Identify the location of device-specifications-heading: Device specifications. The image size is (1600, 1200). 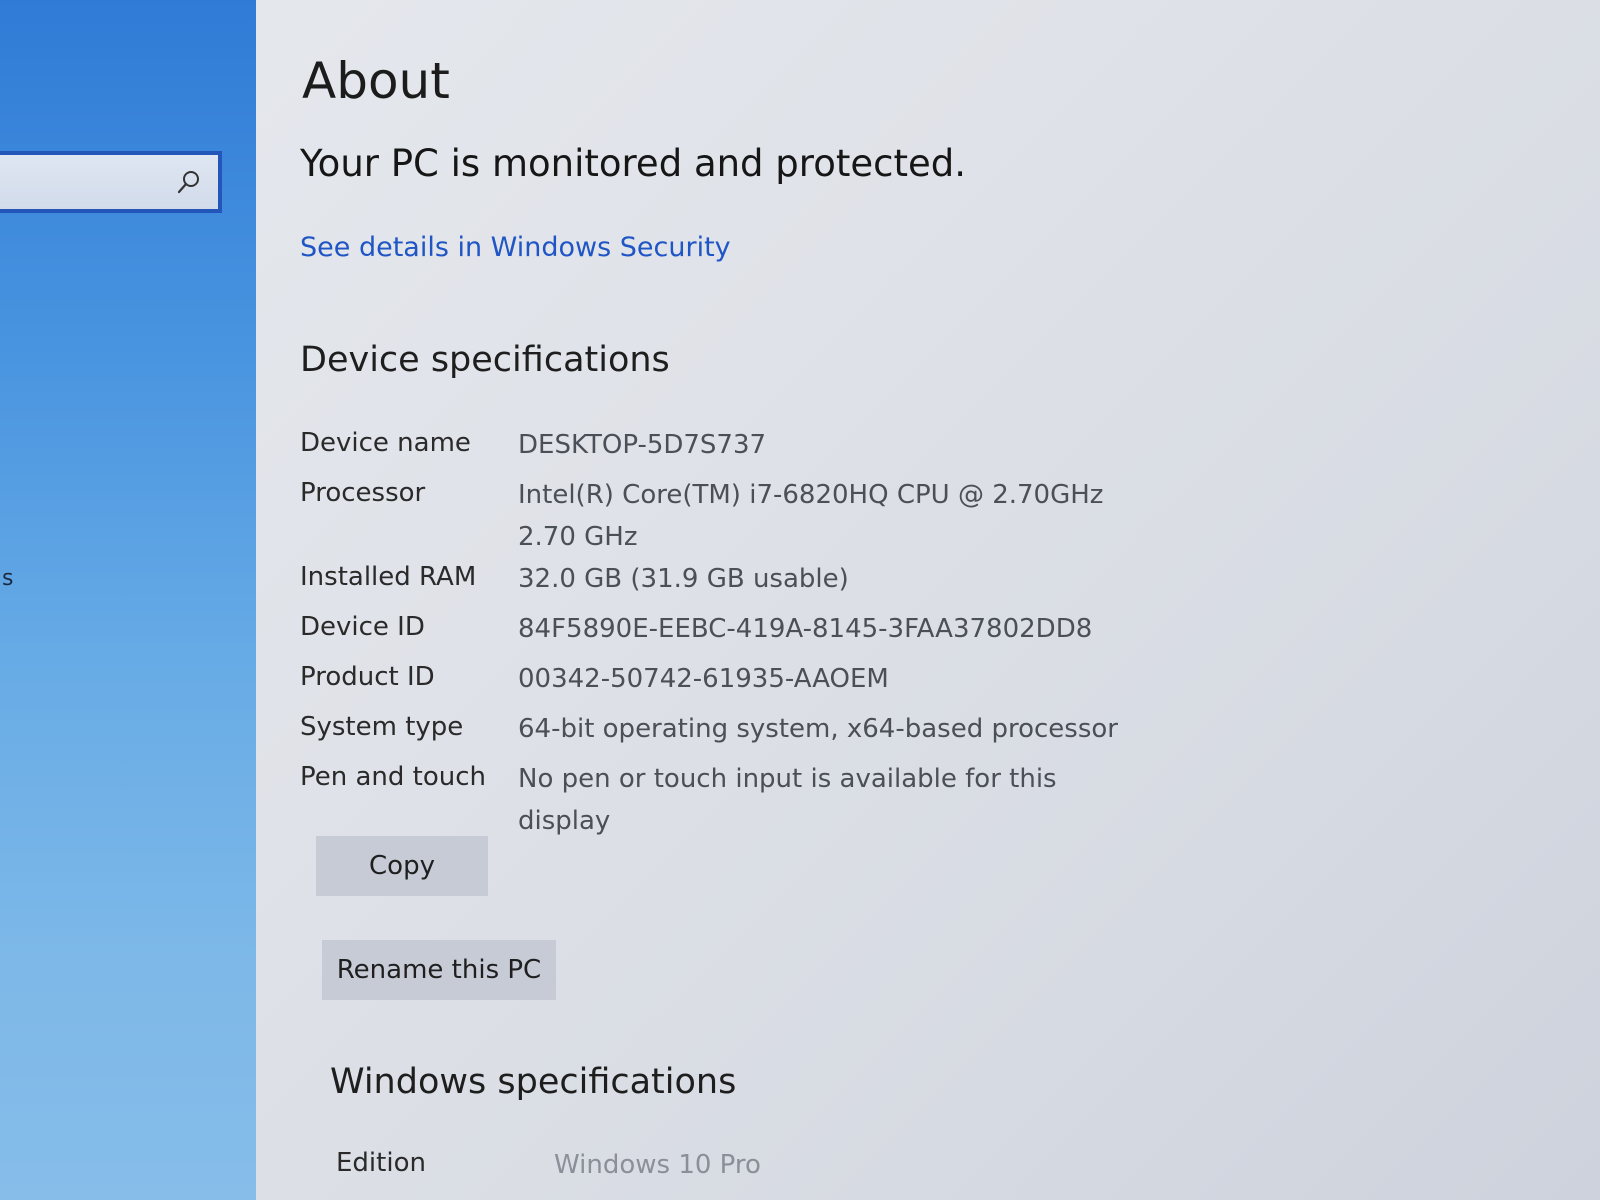
(485, 360).